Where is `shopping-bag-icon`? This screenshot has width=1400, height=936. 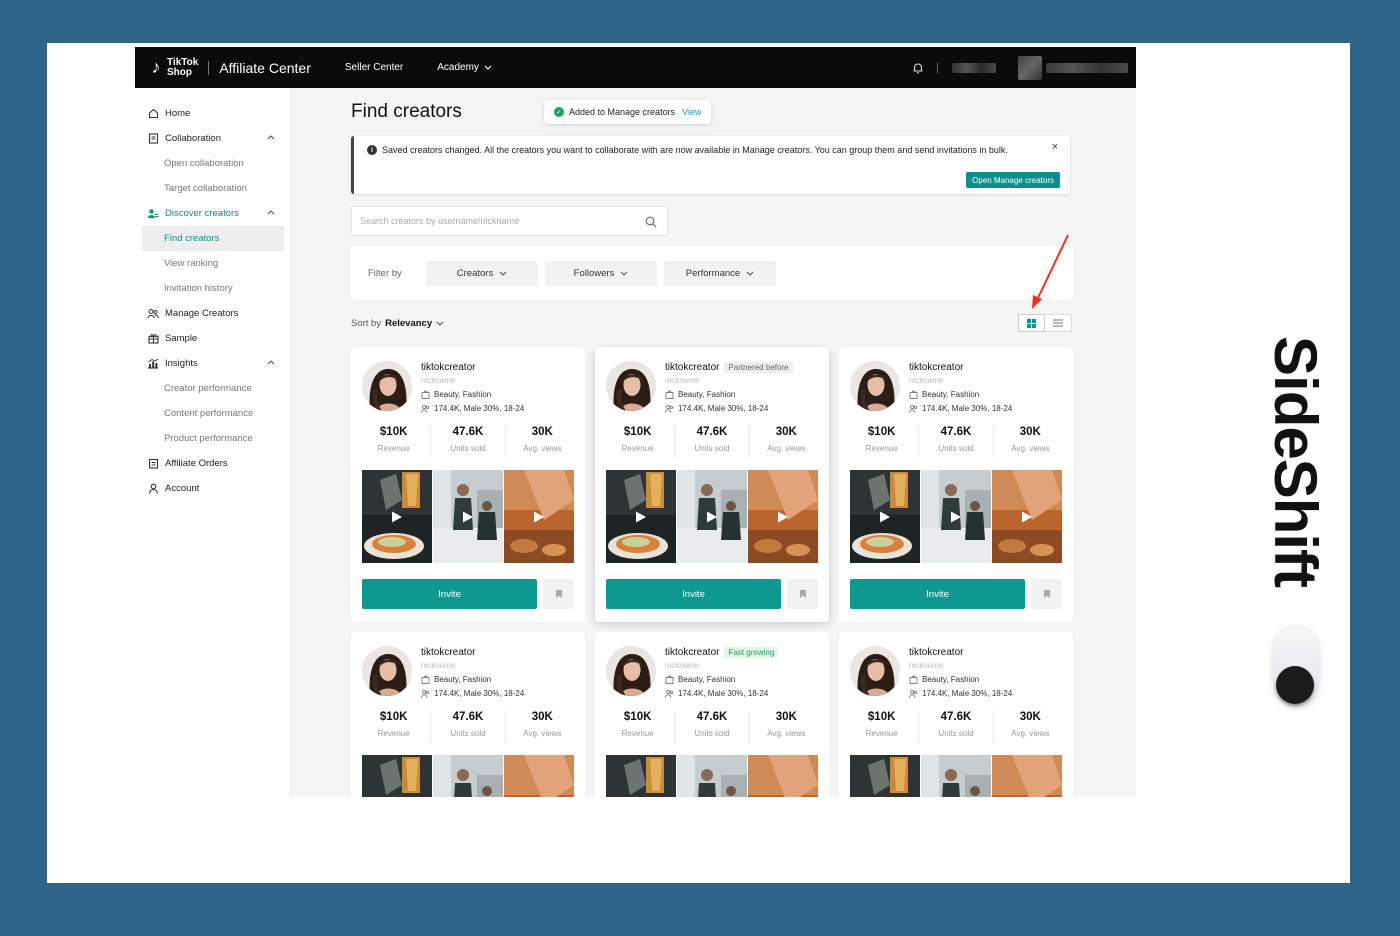
shopping-bag-icon is located at coordinates (425, 679).